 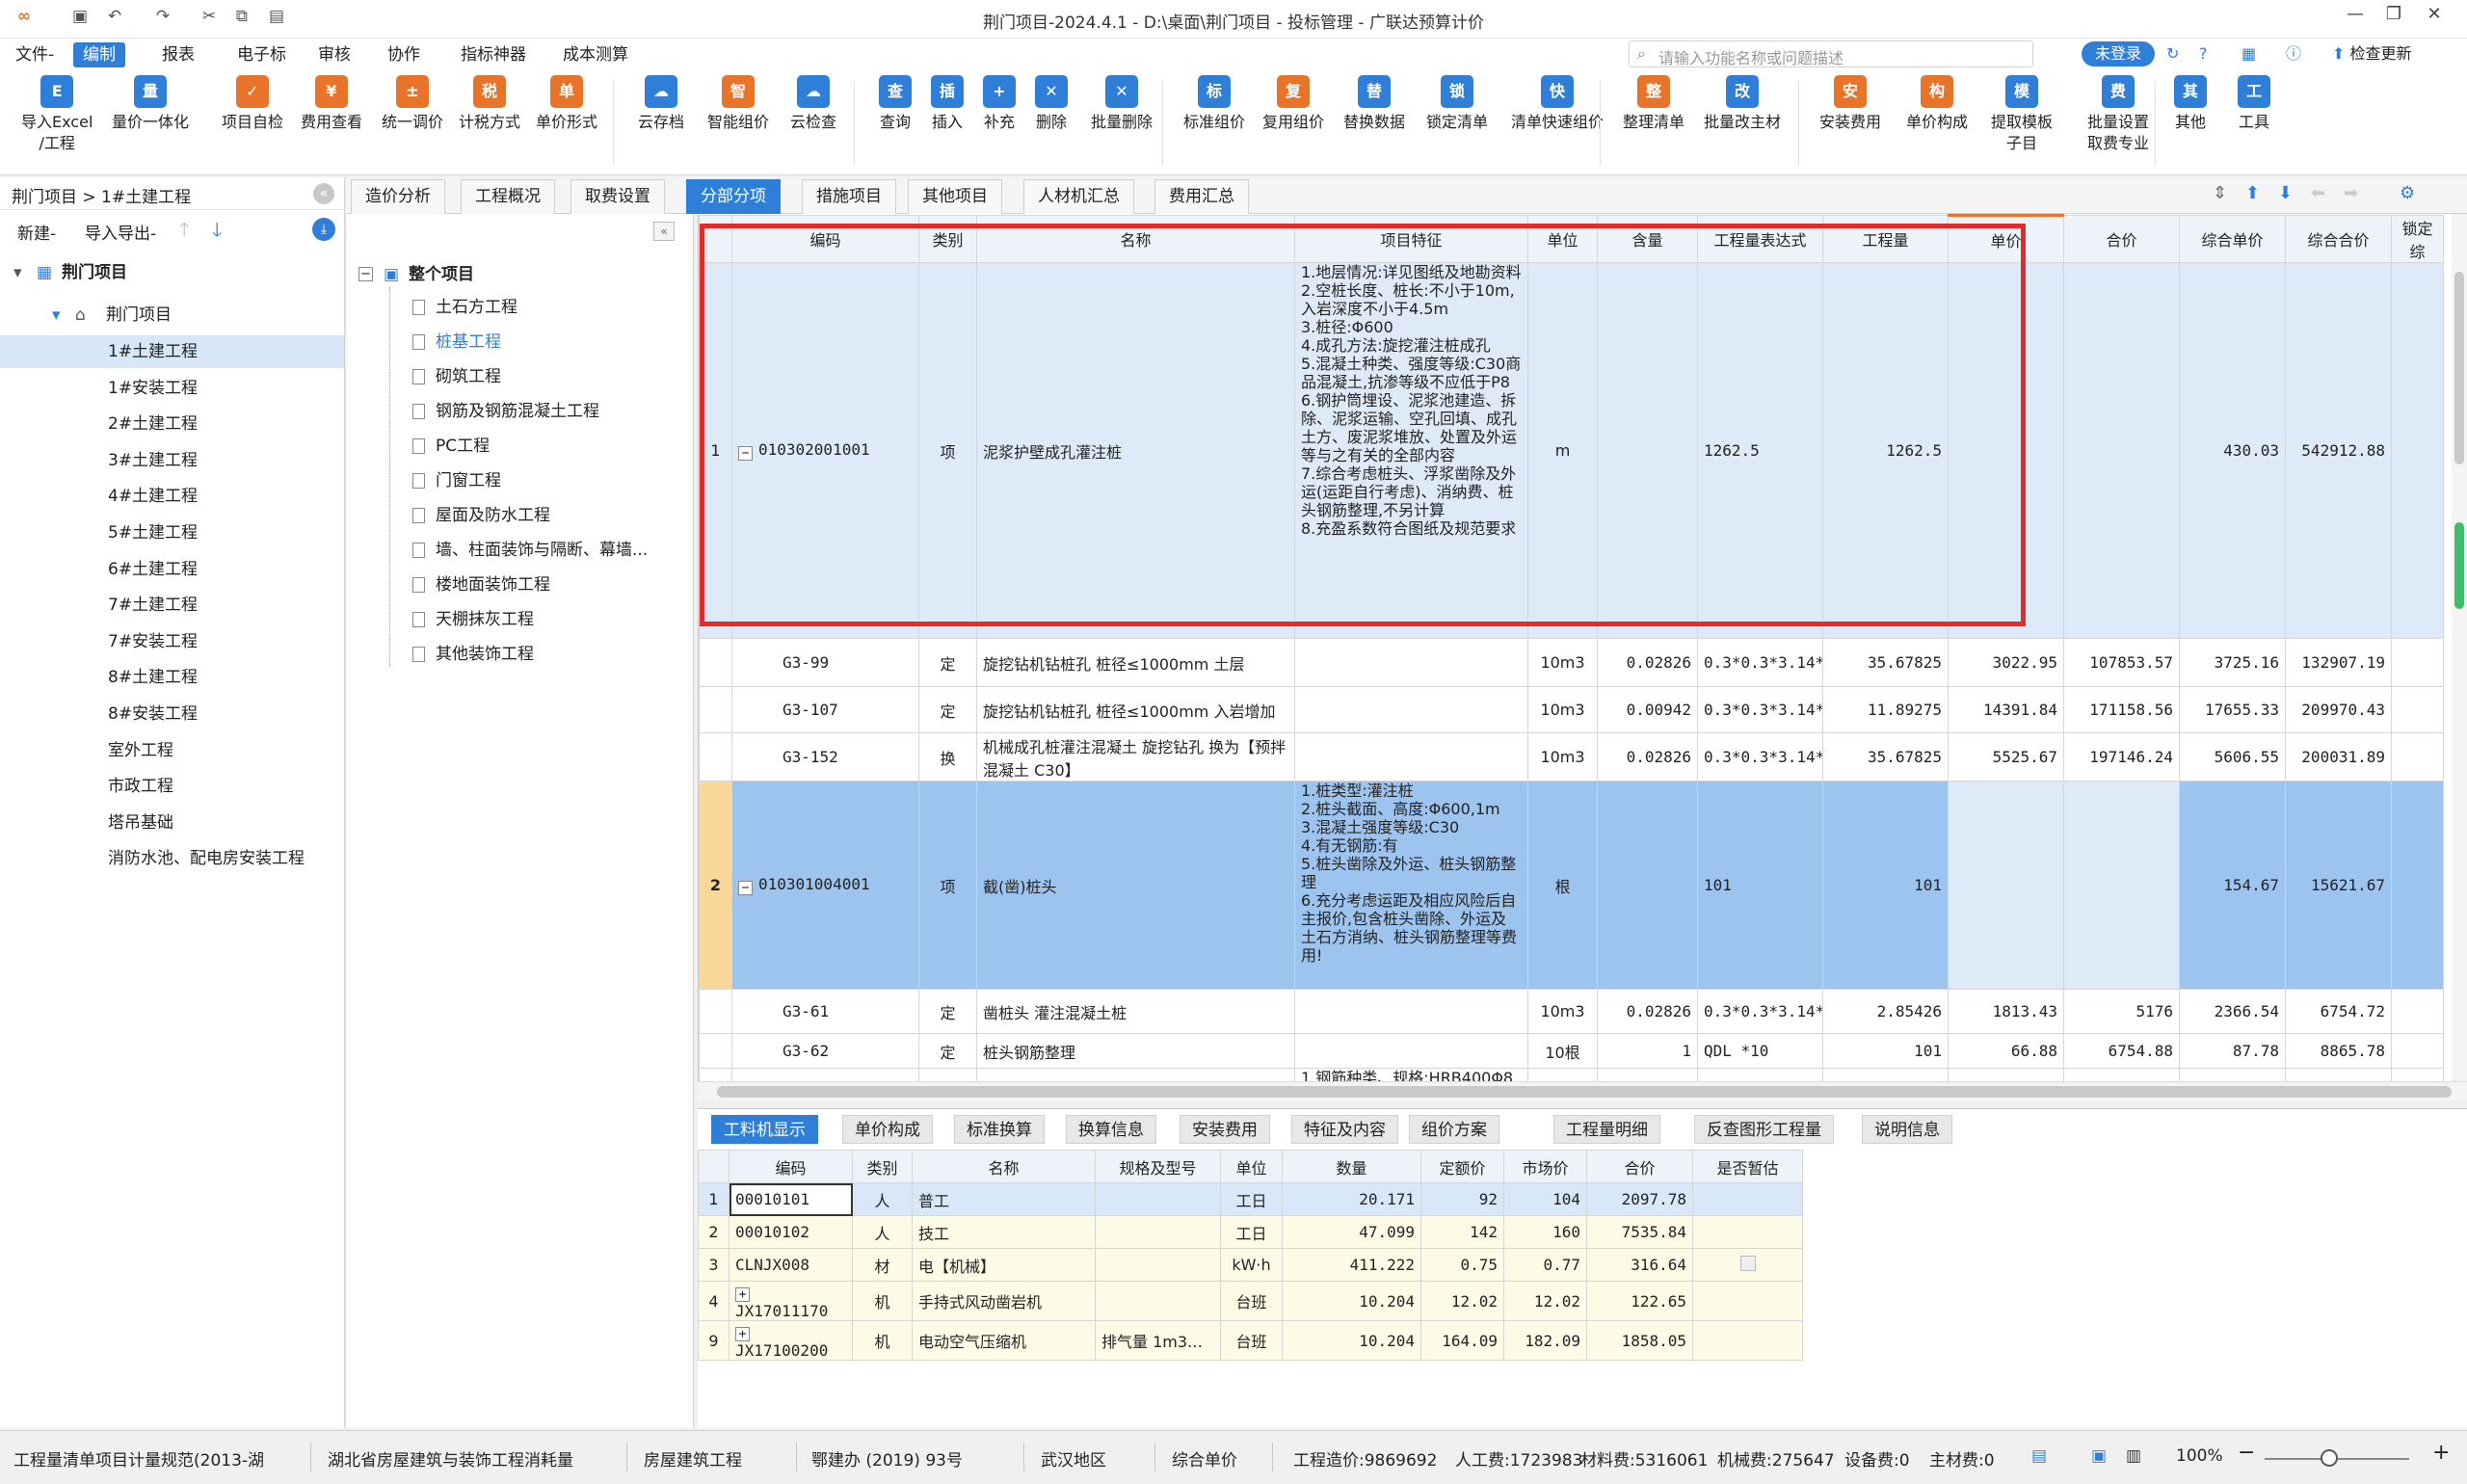 What do you see at coordinates (172, 460) in the screenshot?
I see `tree-item-unit: 3#土建工程` at bounding box center [172, 460].